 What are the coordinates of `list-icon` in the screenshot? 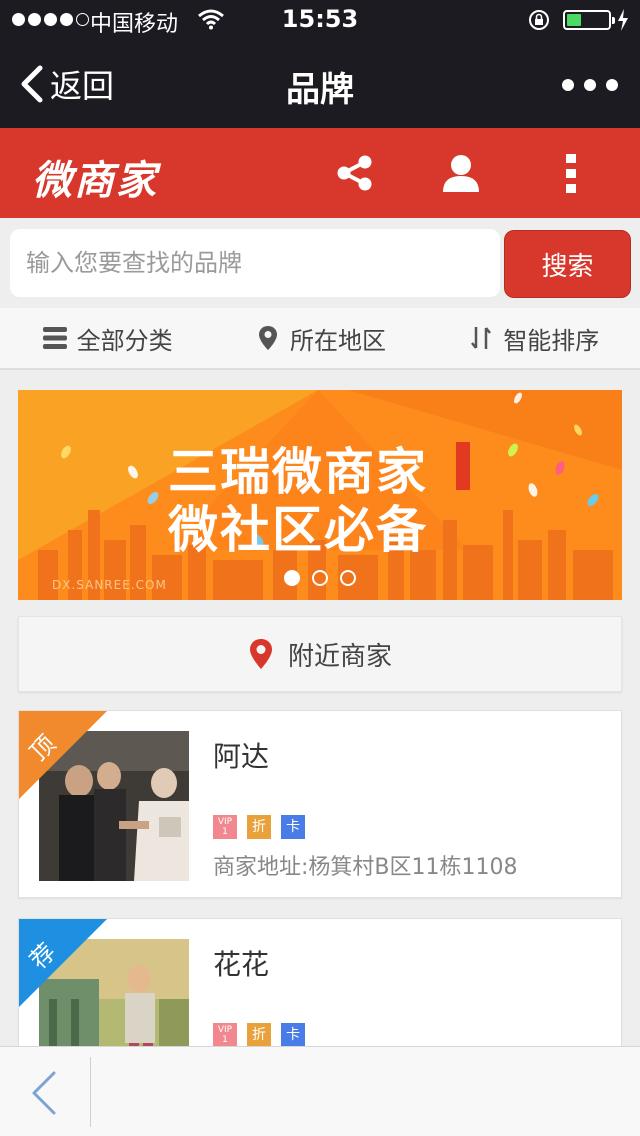 It's located at (54, 338).